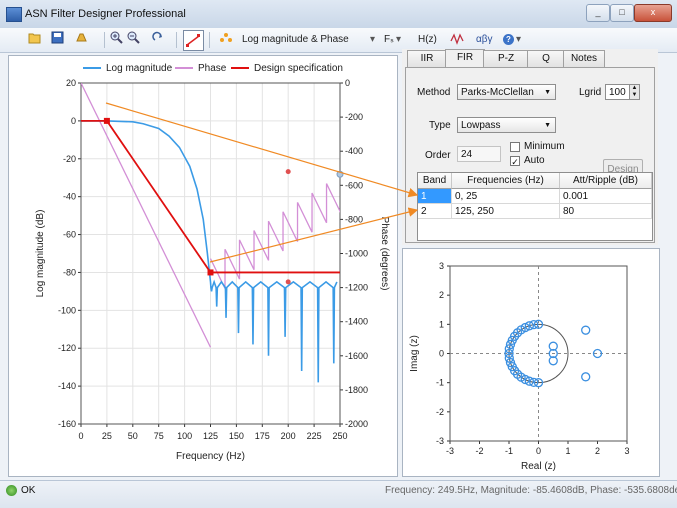 This screenshot has height=508, width=677. I want to click on close-button: x, so click(653, 13).